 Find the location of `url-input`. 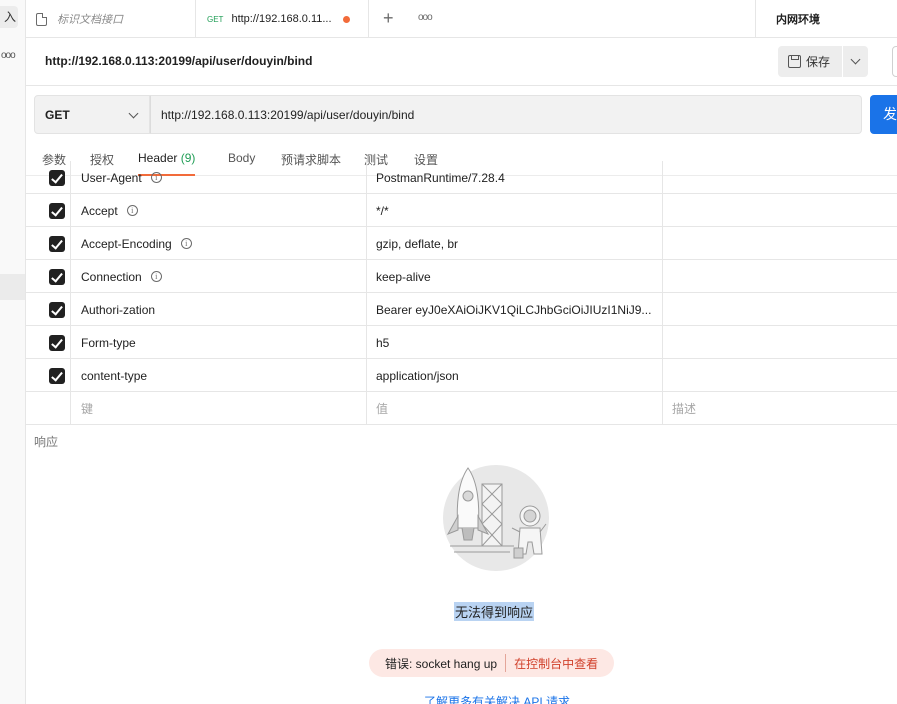

url-input is located at coordinates (506, 114).